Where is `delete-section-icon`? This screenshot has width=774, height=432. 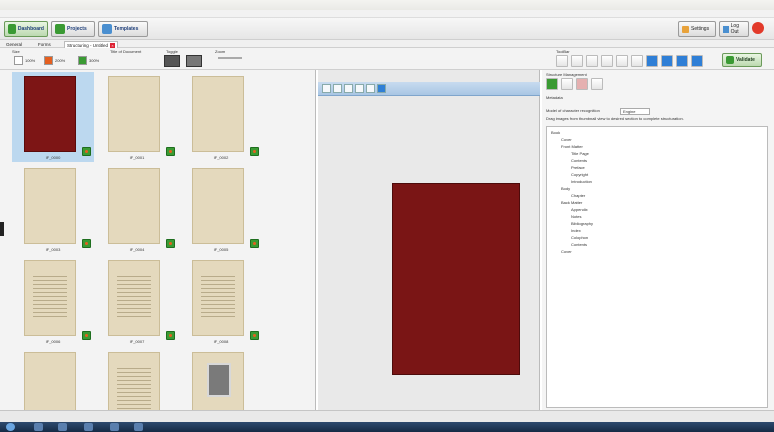
delete-section-icon is located at coordinates (582, 84).